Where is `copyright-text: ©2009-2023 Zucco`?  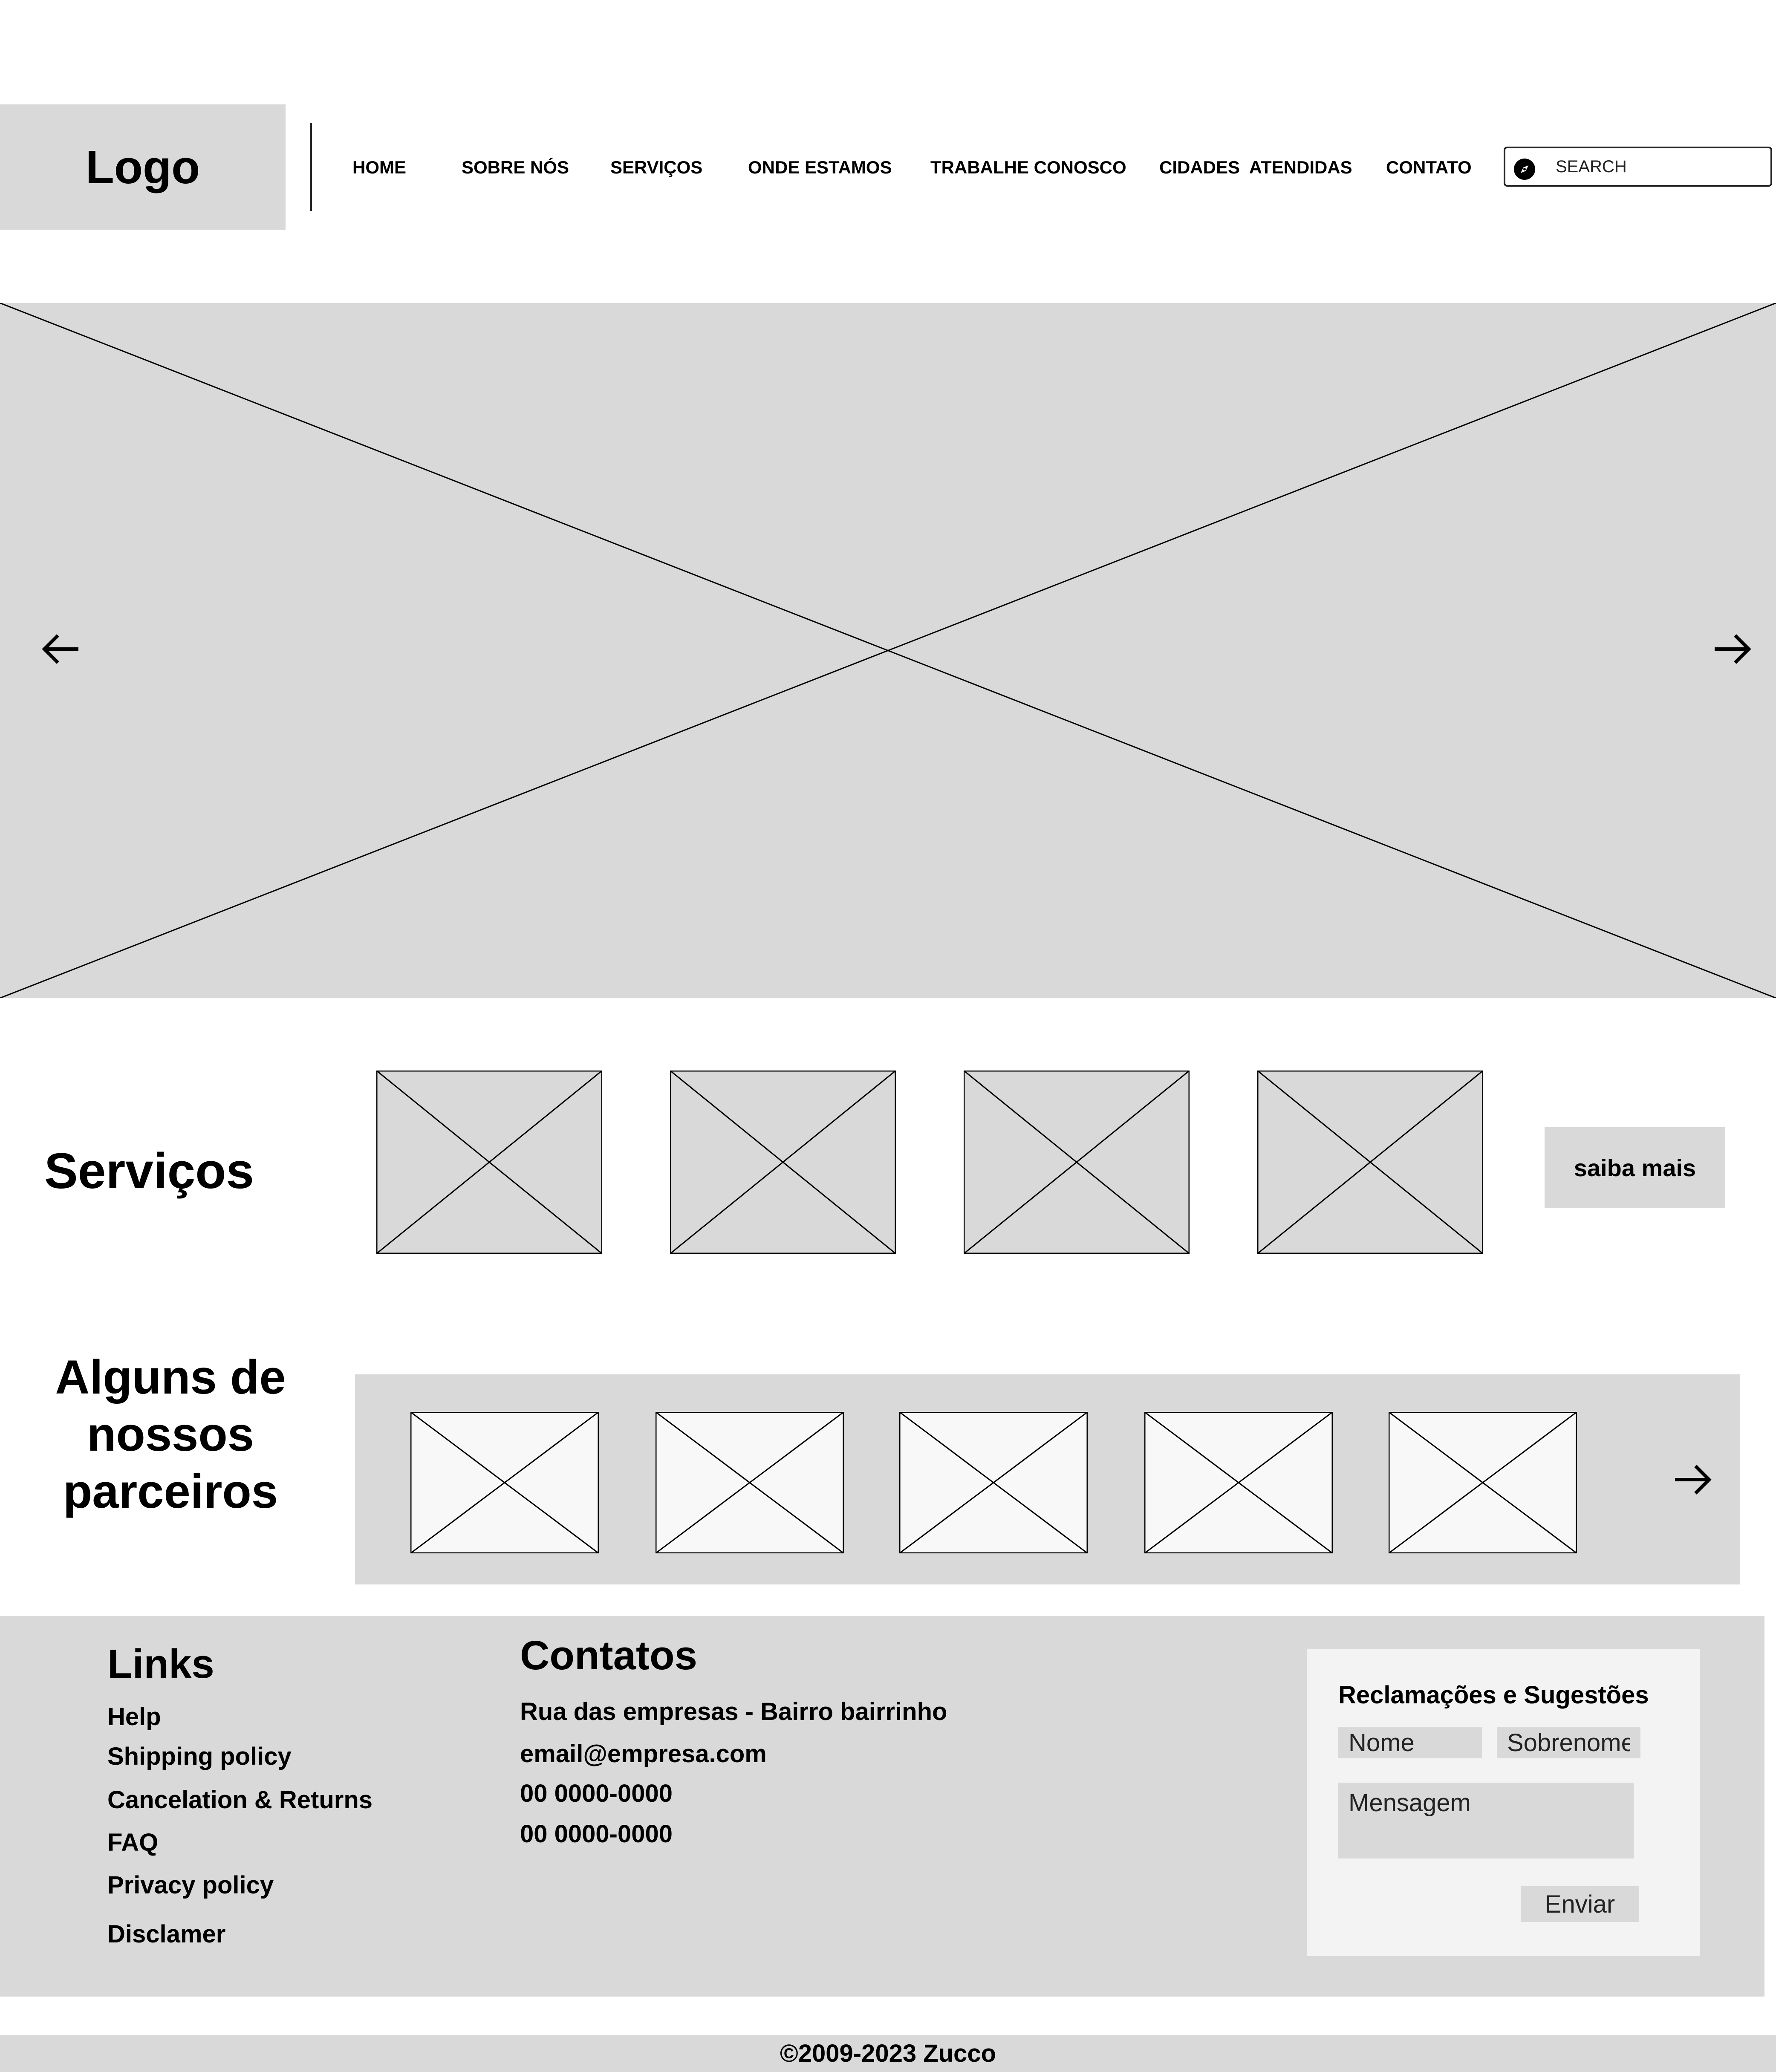
copyright-text: ©2009-2023 Zucco is located at coordinates (888, 2053).